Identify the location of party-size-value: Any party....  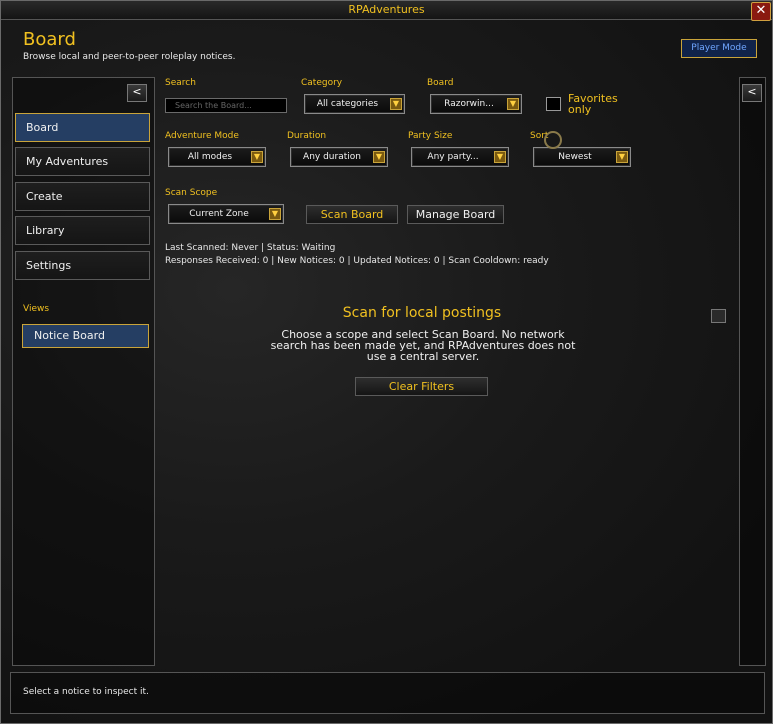
(453, 157).